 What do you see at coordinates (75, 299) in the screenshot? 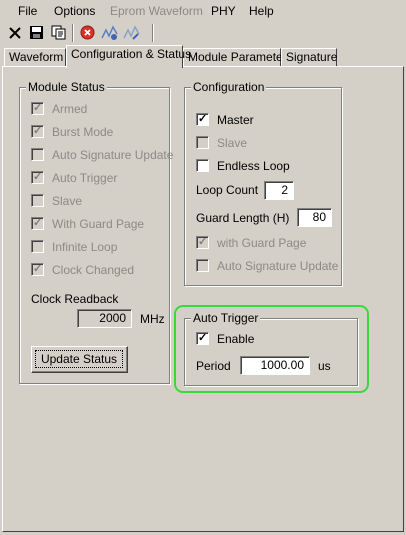
I see `clock-readback-label: Clock Readback` at bounding box center [75, 299].